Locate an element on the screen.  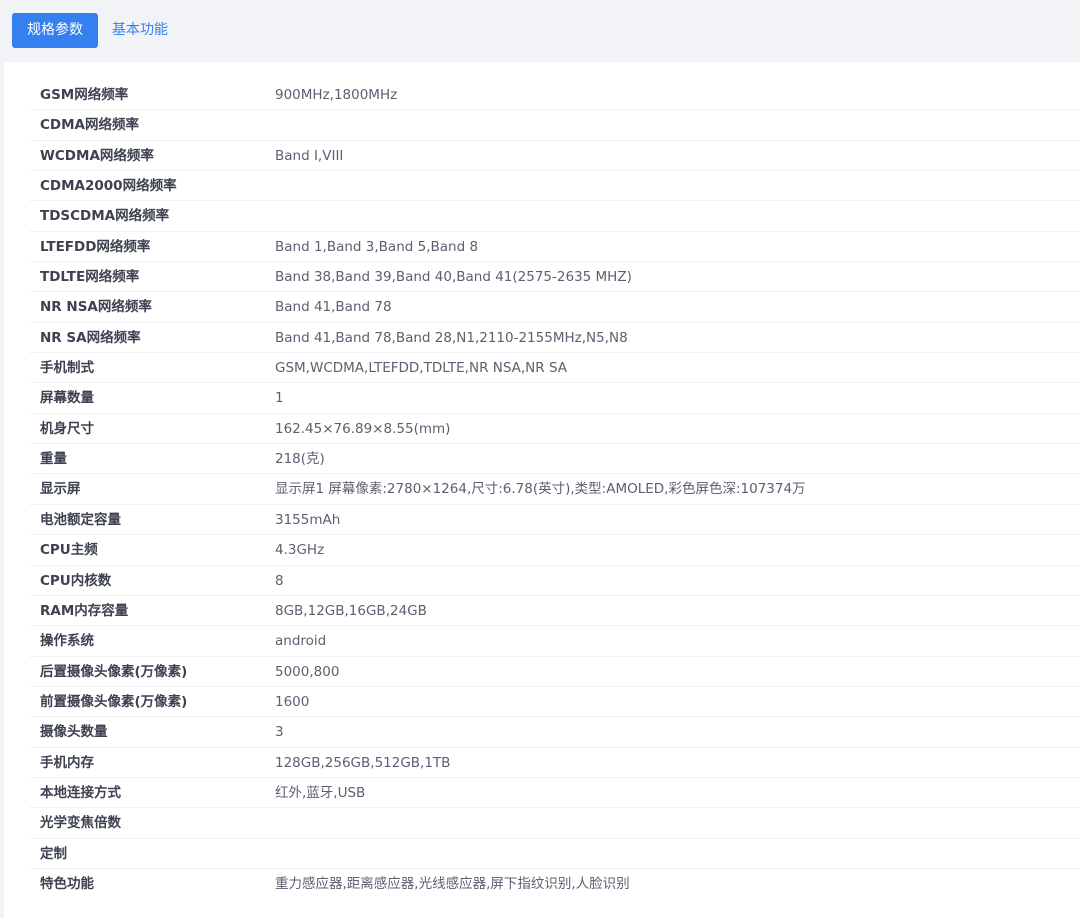
spec-row: 操作系统 android is located at coordinates (554, 641).